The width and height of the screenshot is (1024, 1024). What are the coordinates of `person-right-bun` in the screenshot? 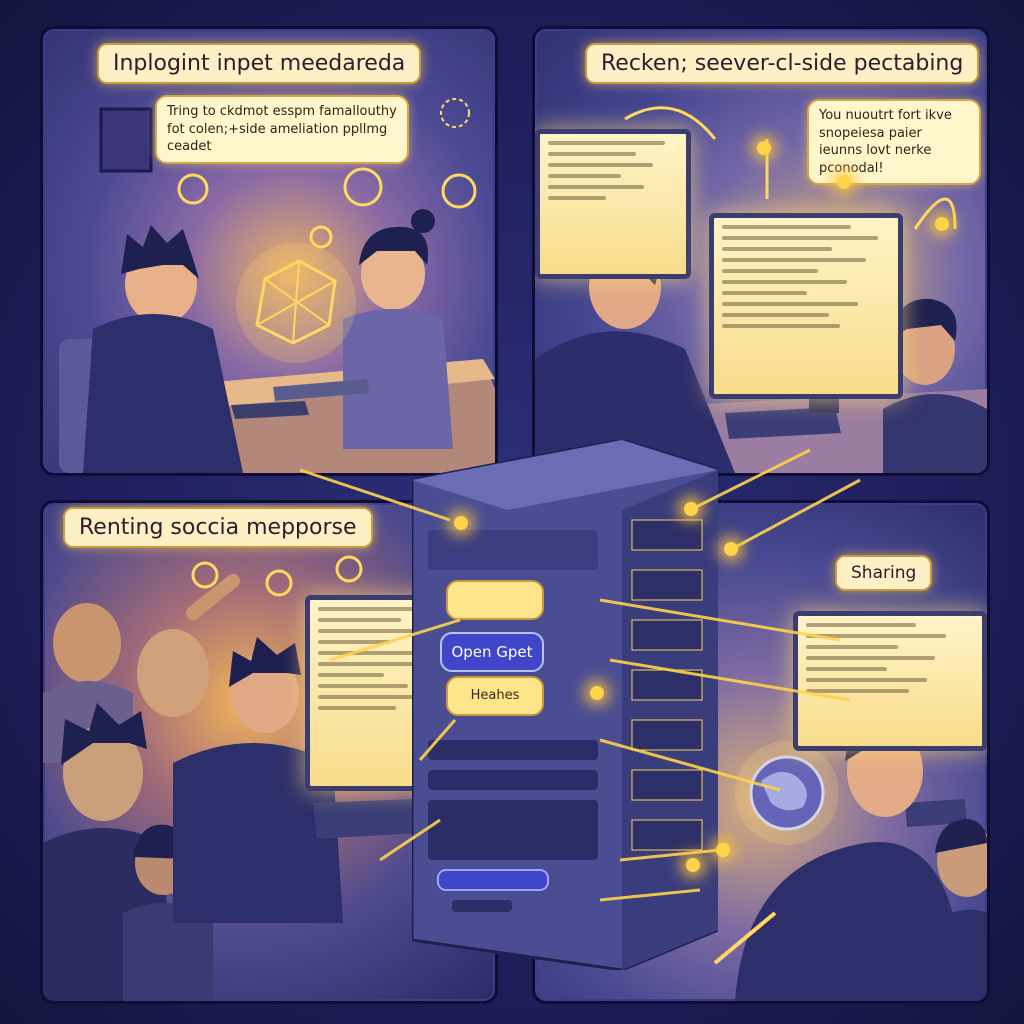 It's located at (423, 221).